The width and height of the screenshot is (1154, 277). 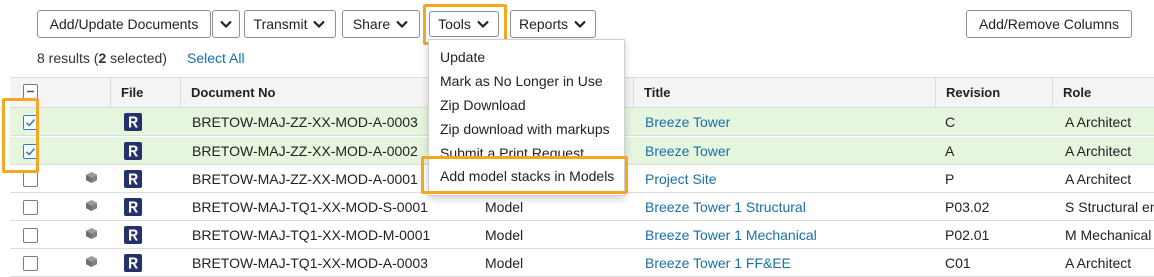 What do you see at coordinates (90, 92) in the screenshot?
I see `header-blank` at bounding box center [90, 92].